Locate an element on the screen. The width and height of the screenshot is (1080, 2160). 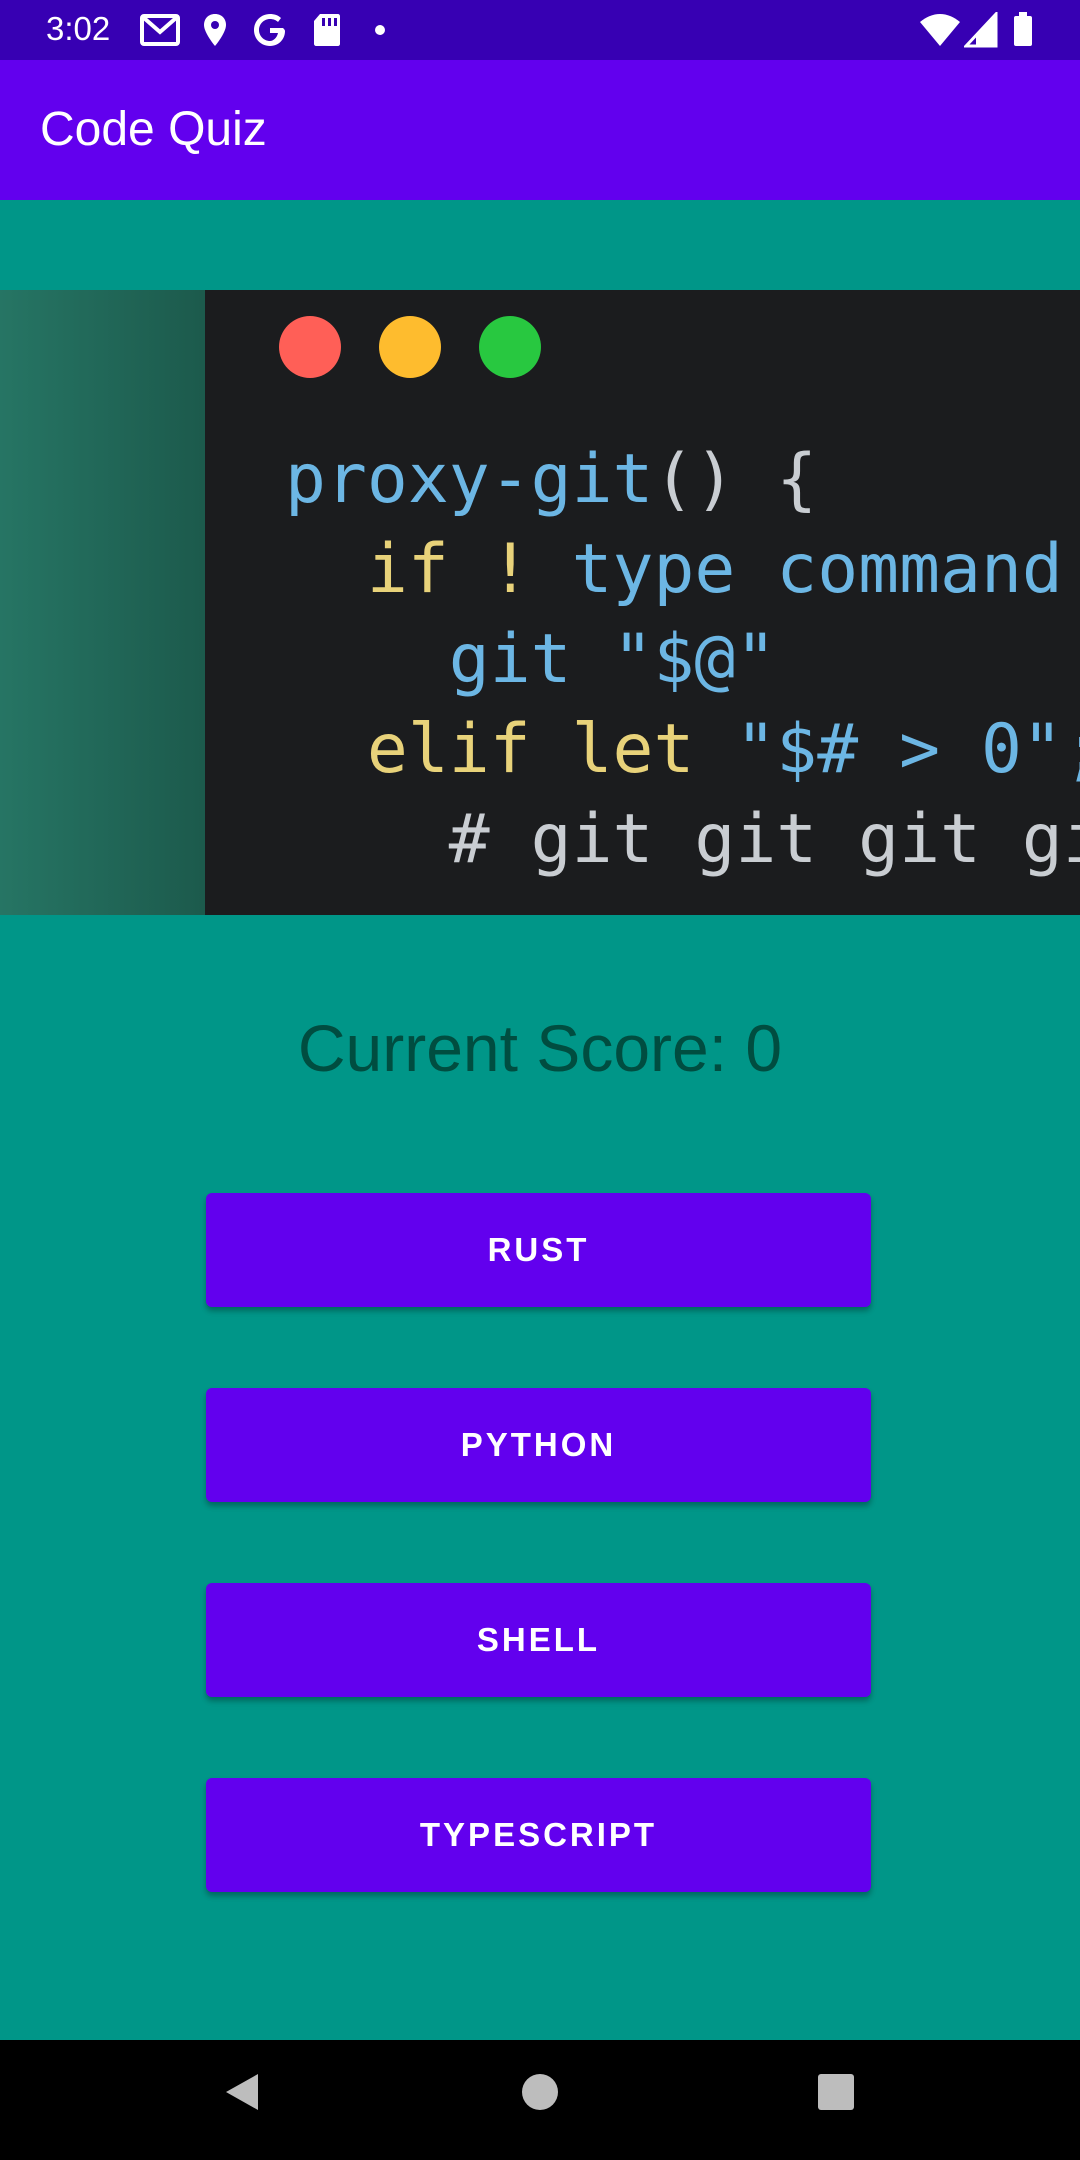
code-token: elif let is located at coordinates (510, 749).